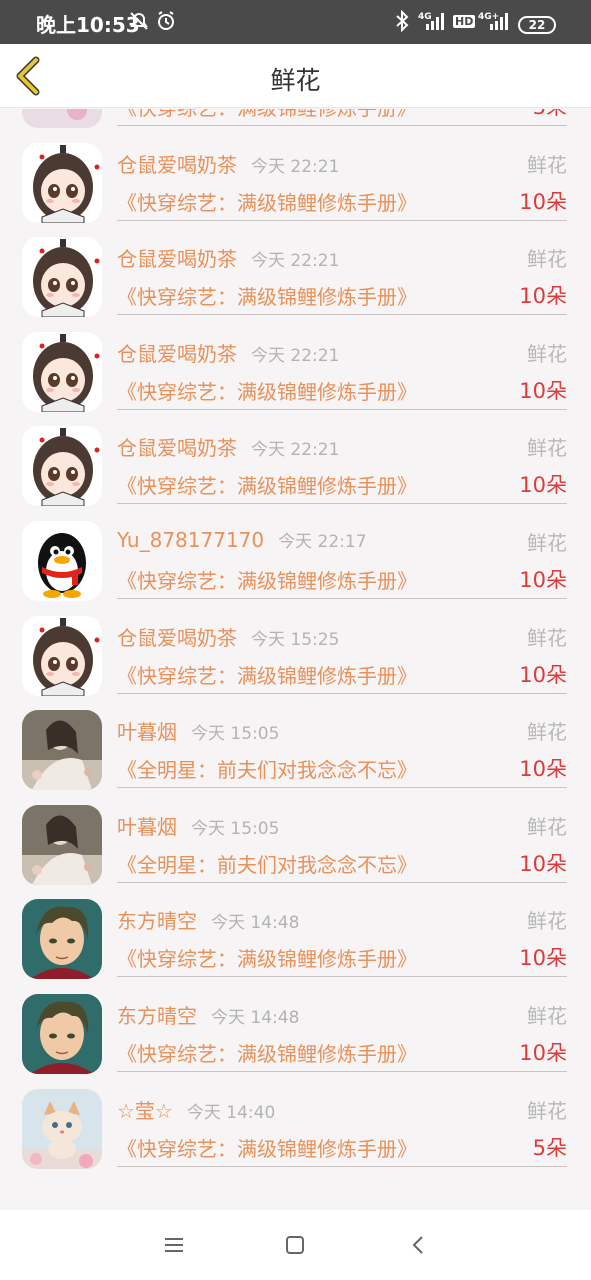  What do you see at coordinates (145, 1111) in the screenshot?
I see `user-name: ☆莹☆` at bounding box center [145, 1111].